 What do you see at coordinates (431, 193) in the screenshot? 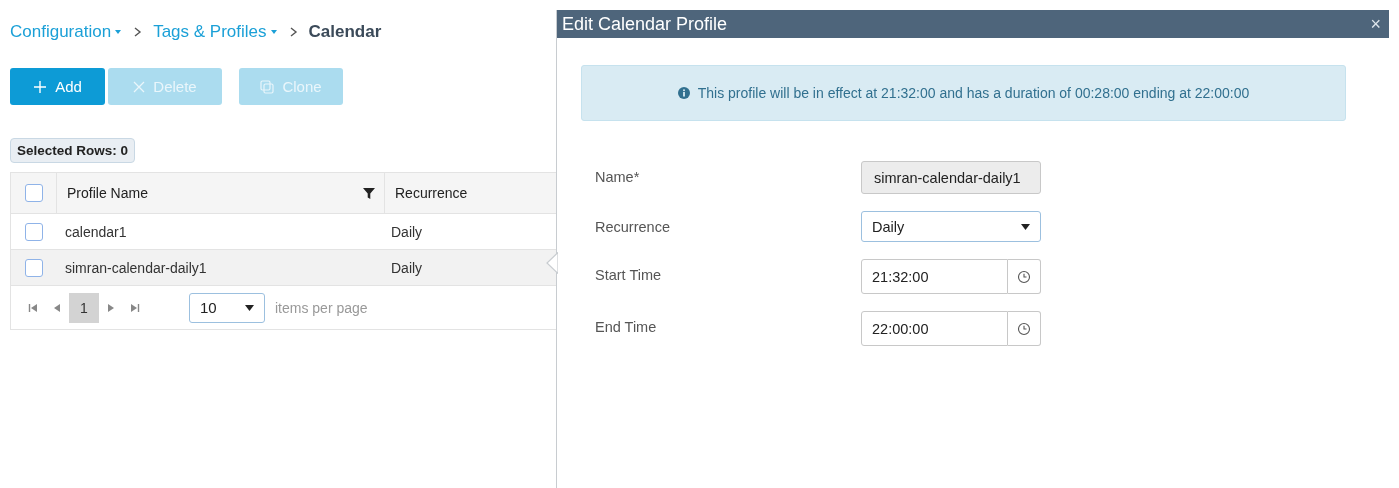
I see `column-header: Recurrence` at bounding box center [431, 193].